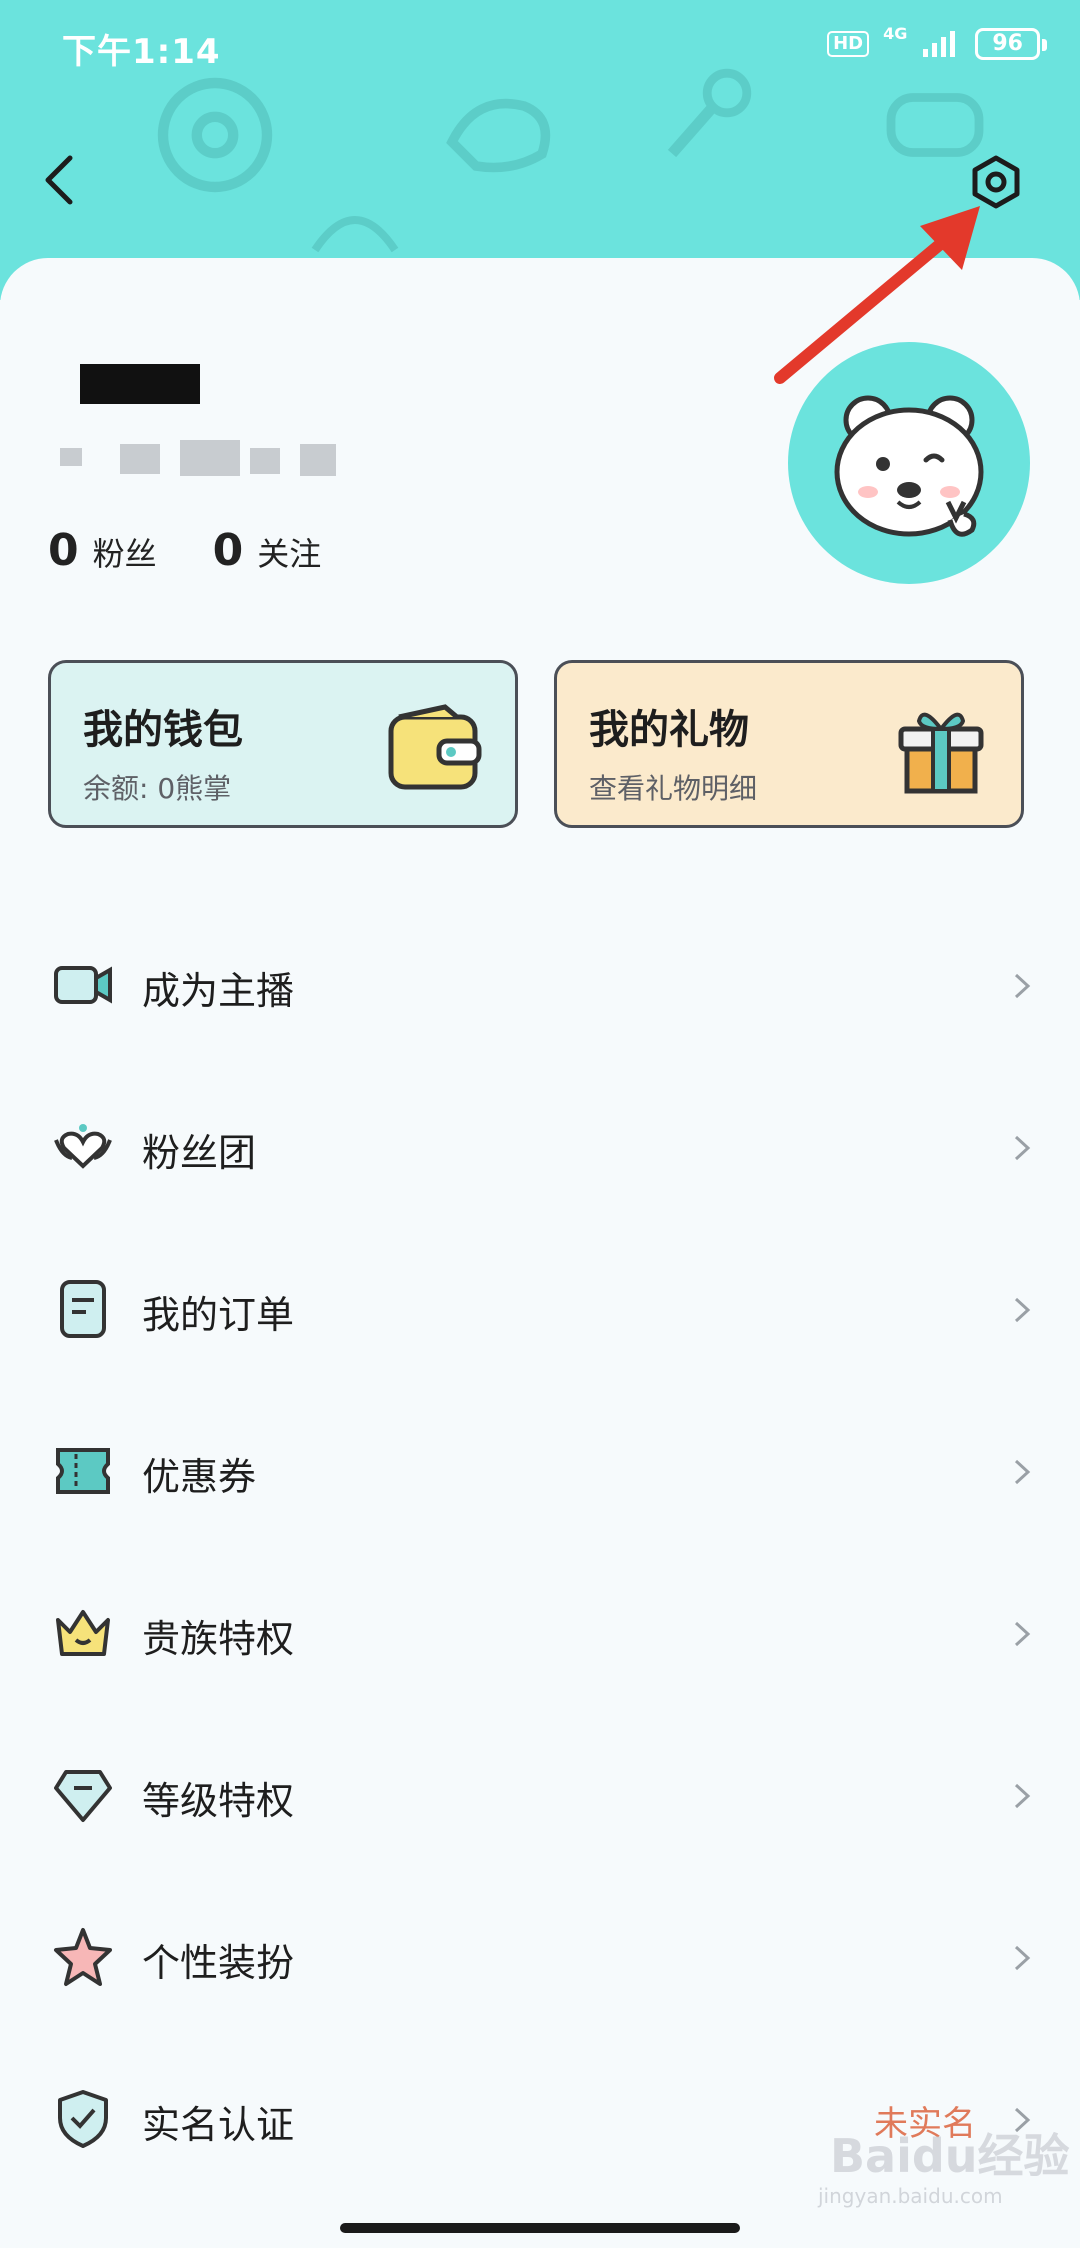  Describe the element at coordinates (184, 550) in the screenshot. I see `profile-stats: 0 粉丝 0 关注` at that location.